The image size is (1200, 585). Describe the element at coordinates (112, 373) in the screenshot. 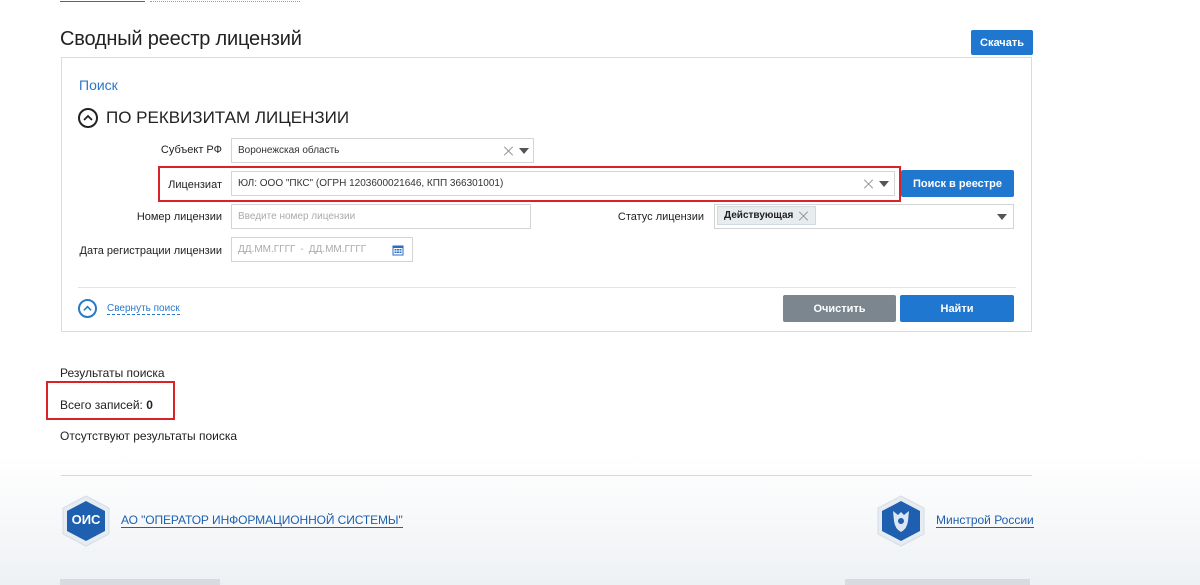

I see `results-title: Результаты поиска` at that location.